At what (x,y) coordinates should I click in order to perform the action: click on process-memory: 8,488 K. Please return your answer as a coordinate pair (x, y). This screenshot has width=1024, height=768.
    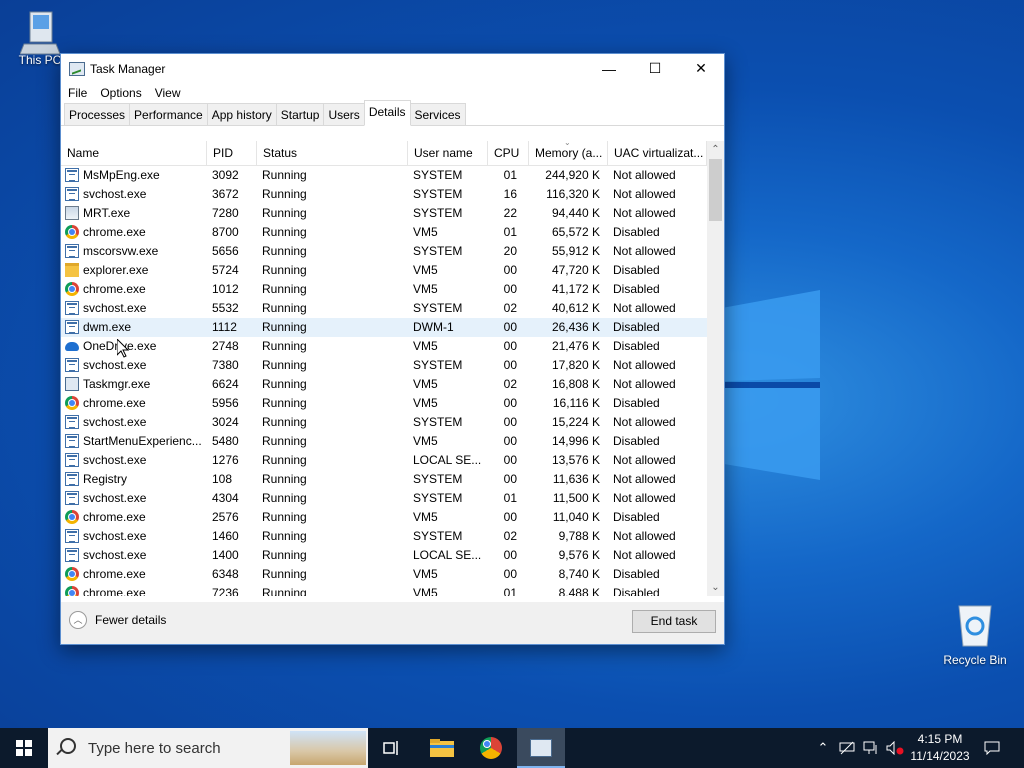
    Looking at the image, I should click on (579, 591).